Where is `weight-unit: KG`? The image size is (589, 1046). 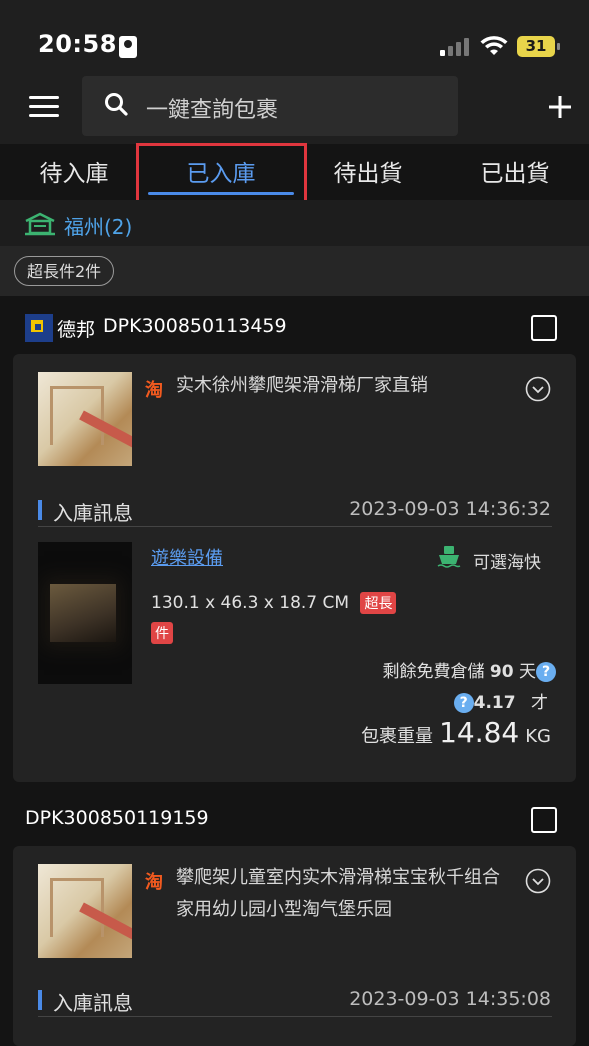 weight-unit: KG is located at coordinates (538, 736).